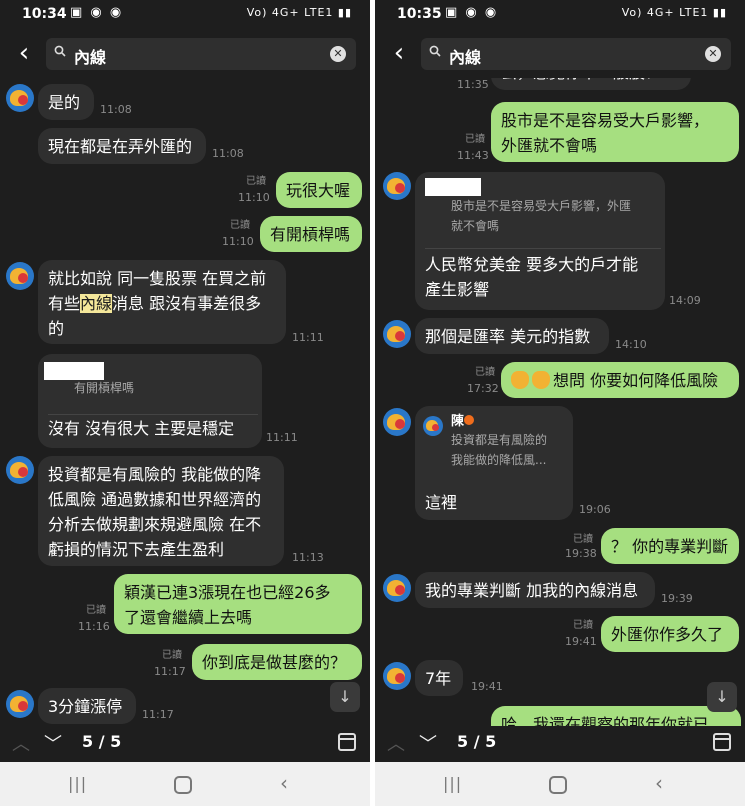 The image size is (745, 806). Describe the element at coordinates (122, 146) in the screenshot. I see `message-bubble: 現在都是在弄外匯的` at that location.